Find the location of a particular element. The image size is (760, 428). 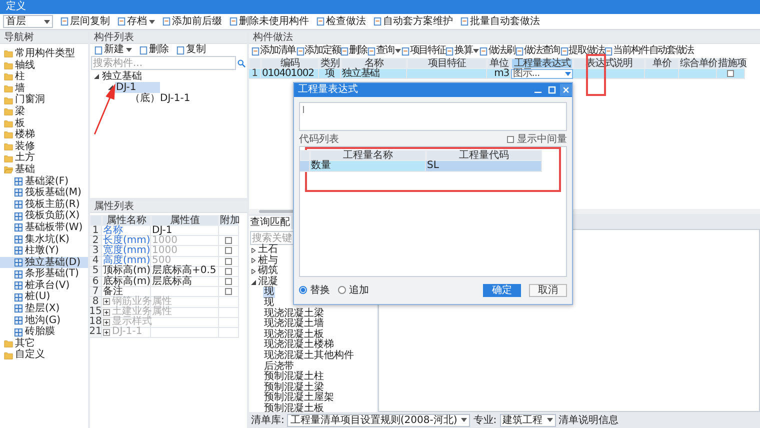

row-number: 1 is located at coordinates (96, 231).